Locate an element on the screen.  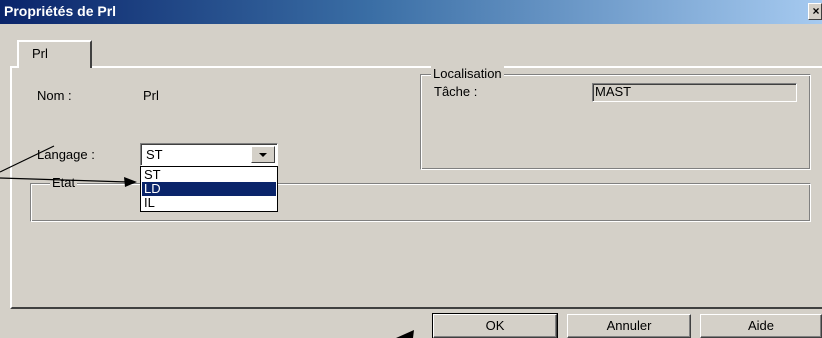
tab-prl: Prl is located at coordinates (54, 54).